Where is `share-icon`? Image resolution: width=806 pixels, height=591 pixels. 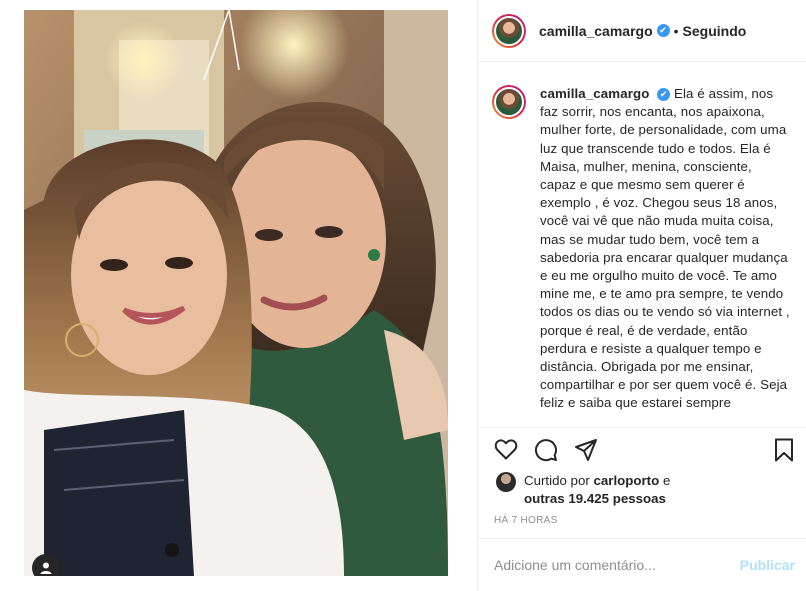
share-icon is located at coordinates (586, 450).